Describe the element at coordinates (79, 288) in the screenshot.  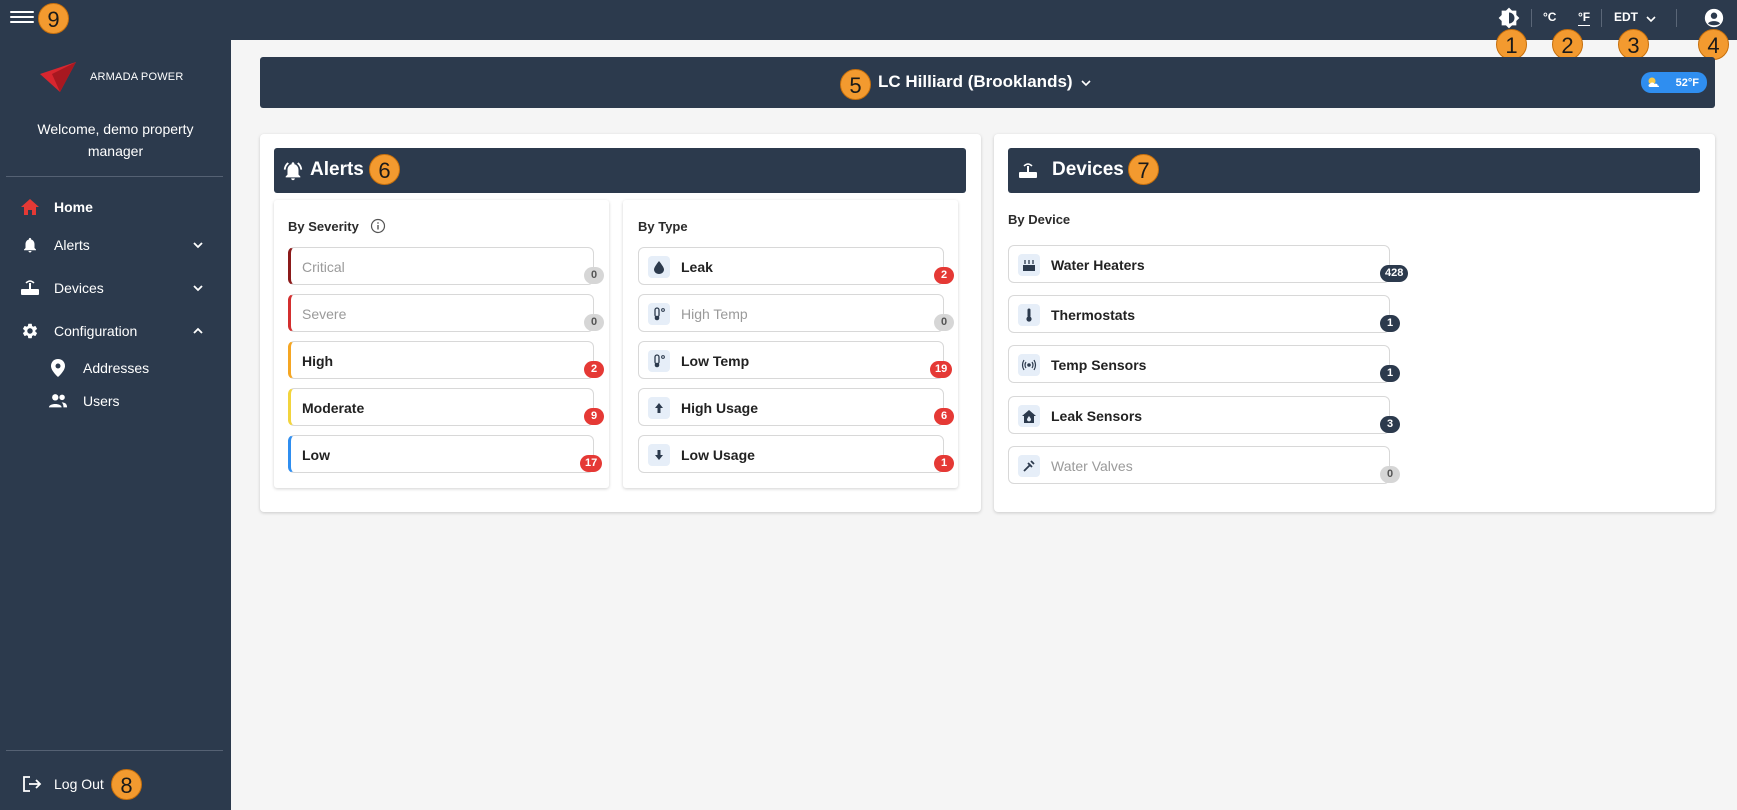
I see `sidebar-item-label: Devices` at that location.